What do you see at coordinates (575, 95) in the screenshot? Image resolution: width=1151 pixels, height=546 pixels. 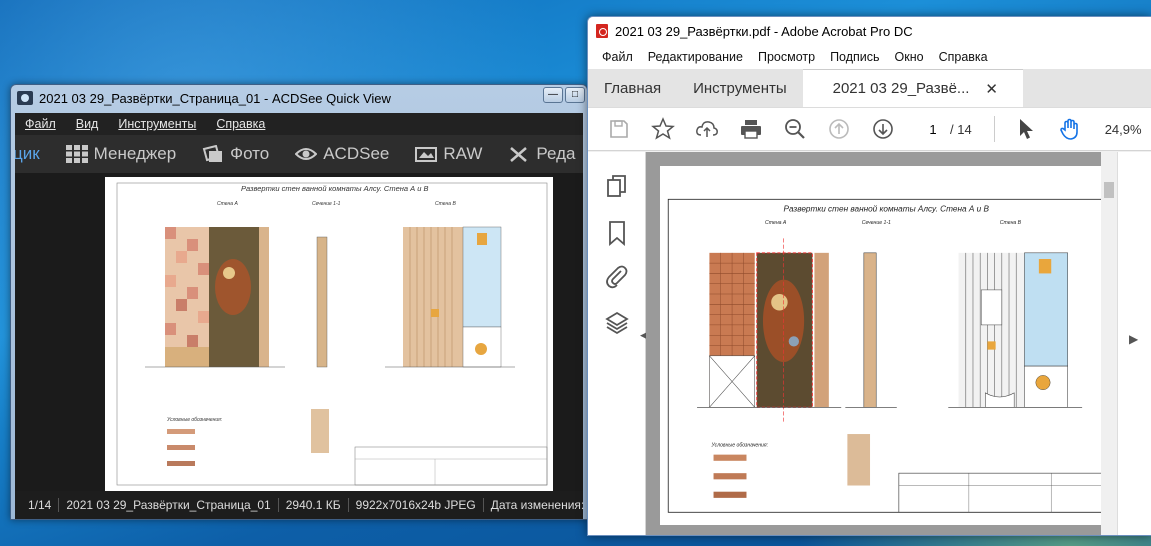 I see `maximize-button: □` at bounding box center [575, 95].